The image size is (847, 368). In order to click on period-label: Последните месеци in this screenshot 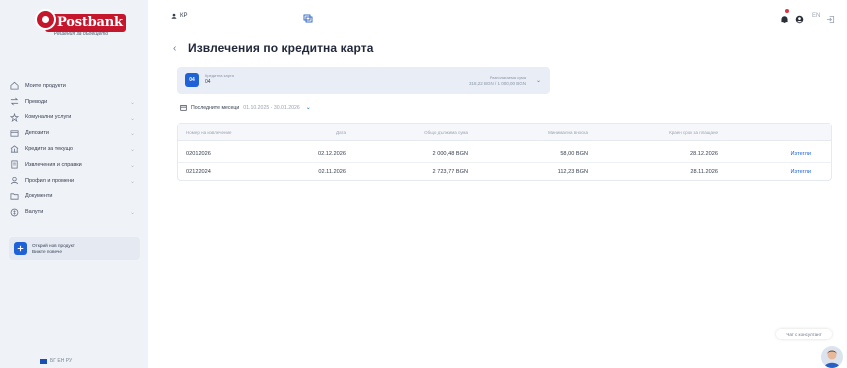, I will do `click(215, 107)`.